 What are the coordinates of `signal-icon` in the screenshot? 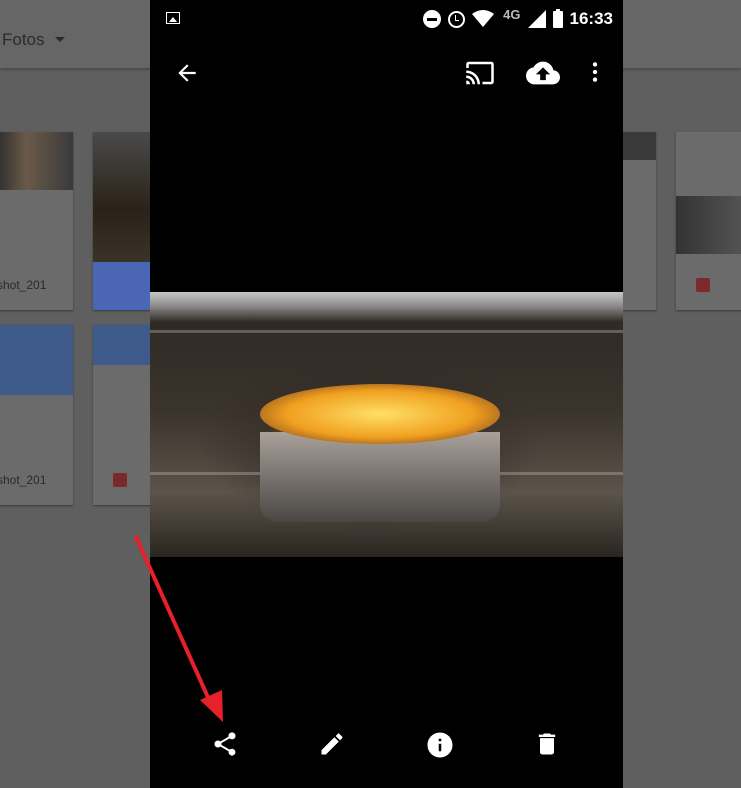 It's located at (536, 19).